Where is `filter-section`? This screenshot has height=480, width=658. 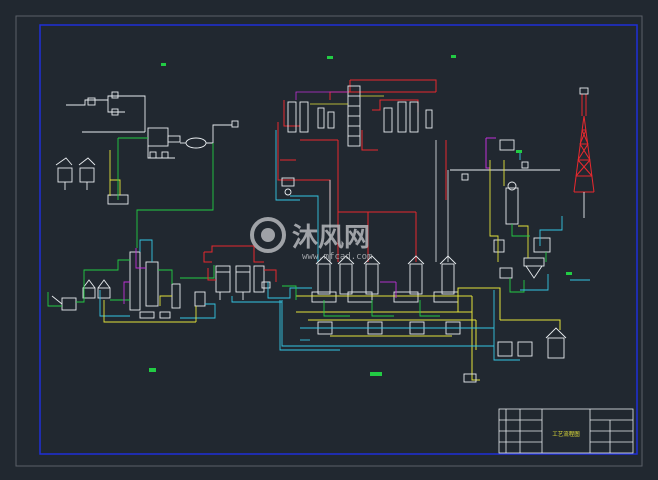 filter-section is located at coordinates (243, 282).